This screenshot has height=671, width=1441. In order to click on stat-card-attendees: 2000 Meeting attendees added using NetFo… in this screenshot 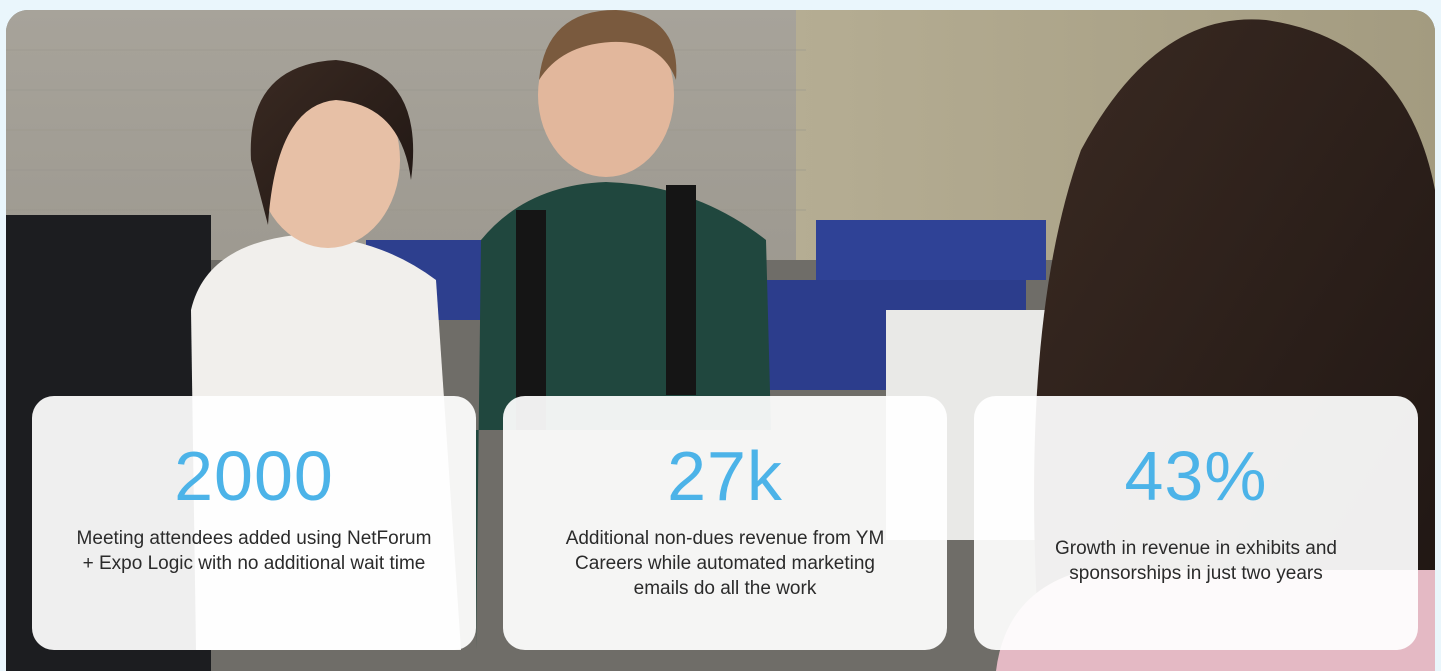, I will do `click(254, 523)`.